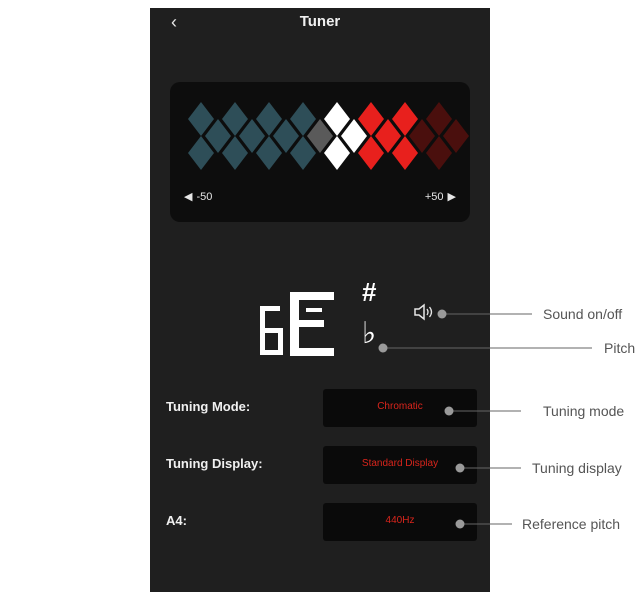  I want to click on callout-lines, so click(485, 419).